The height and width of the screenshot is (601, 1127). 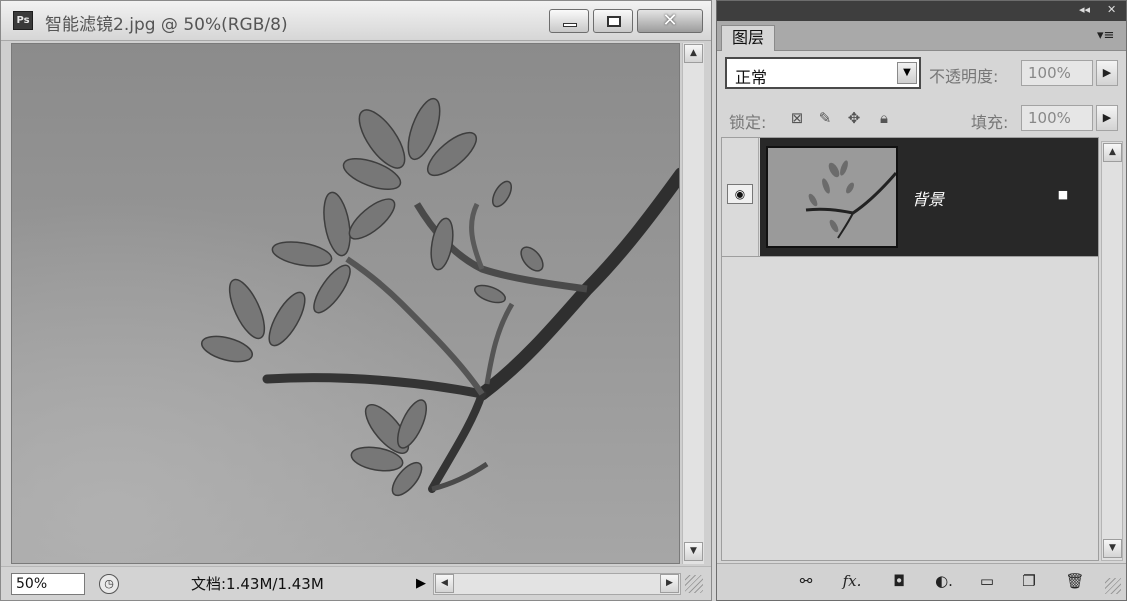 What do you see at coordinates (1107, 73) in the screenshot?
I see `opacity-slider-arrow-icon: ▶` at bounding box center [1107, 73].